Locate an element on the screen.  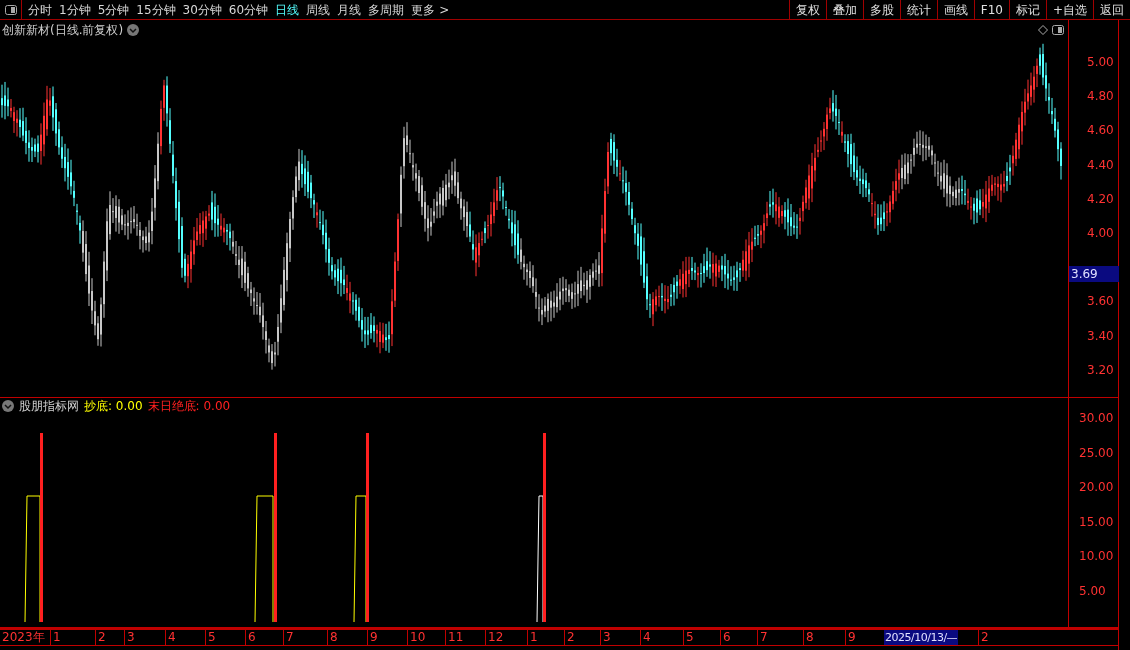
period-tab: 60分钟 is located at coordinates (248, 9).